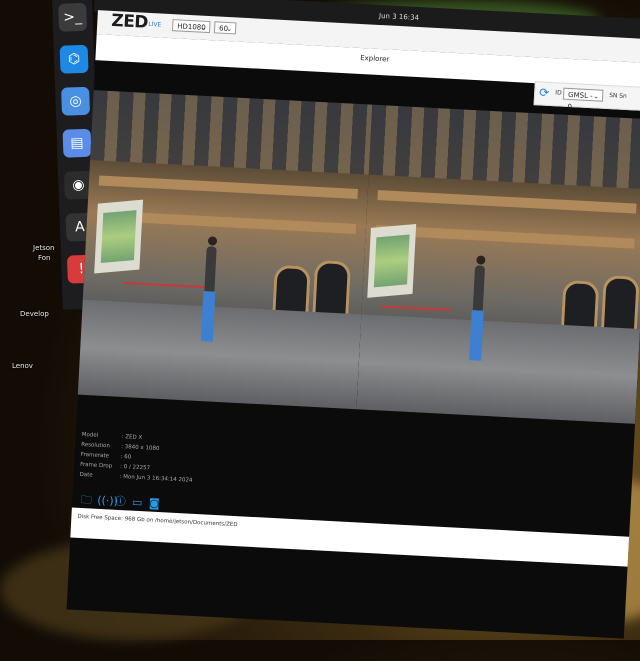 This screenshot has height=661, width=640. I want to click on record-icon: ▭, so click(137, 503).